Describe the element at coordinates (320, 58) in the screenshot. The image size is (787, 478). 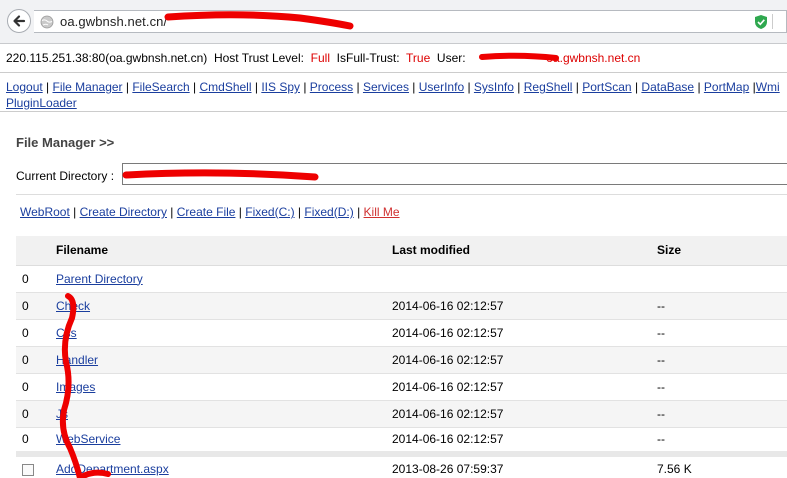
I see `trust-value: Full` at that location.